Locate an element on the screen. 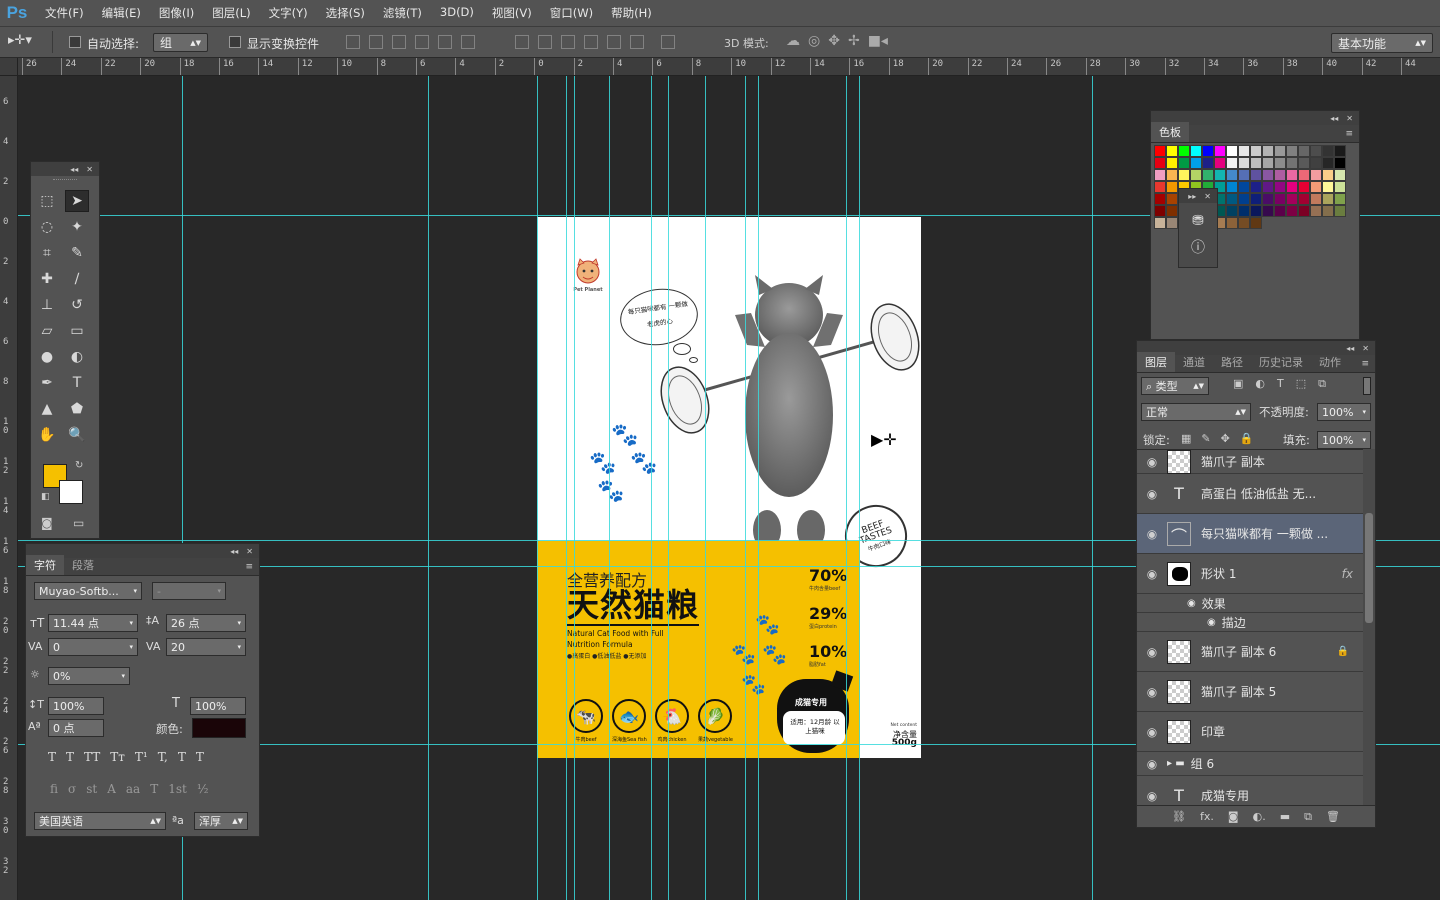 Image resolution: width=1440 pixels, height=900 pixels. gradient-icon: ▭ is located at coordinates (77, 331).